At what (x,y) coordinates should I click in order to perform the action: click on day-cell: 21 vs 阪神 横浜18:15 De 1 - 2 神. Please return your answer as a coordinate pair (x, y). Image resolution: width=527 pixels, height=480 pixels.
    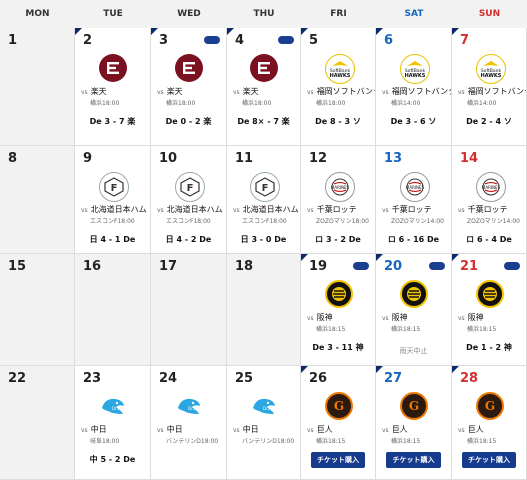
    Looking at the image, I should click on (489, 310).